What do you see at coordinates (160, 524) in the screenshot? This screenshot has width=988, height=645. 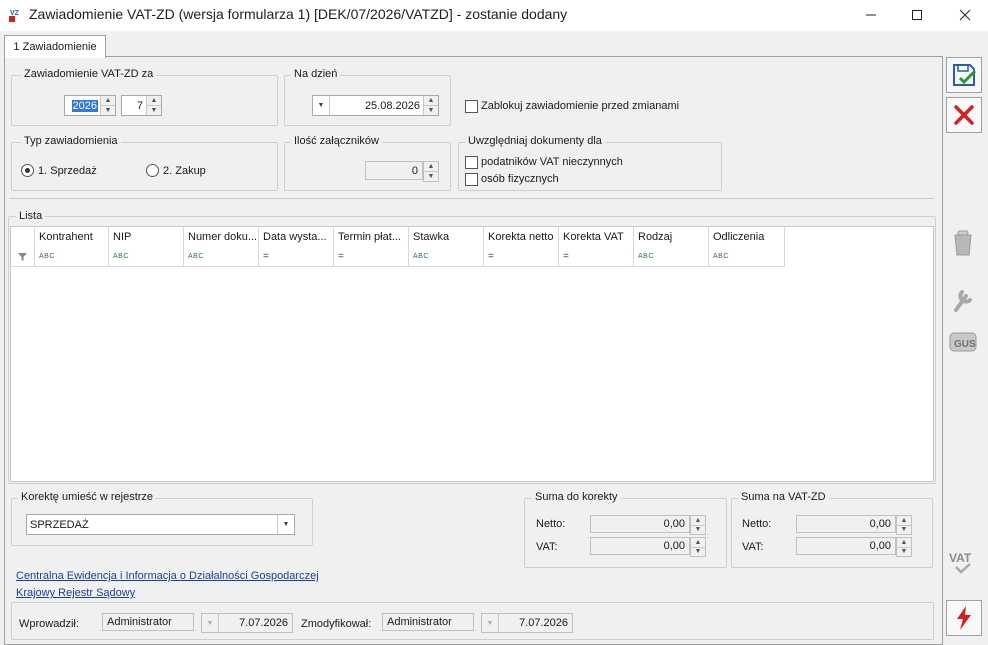 I see `register-select: SPRZEDAŻ ▼` at bounding box center [160, 524].